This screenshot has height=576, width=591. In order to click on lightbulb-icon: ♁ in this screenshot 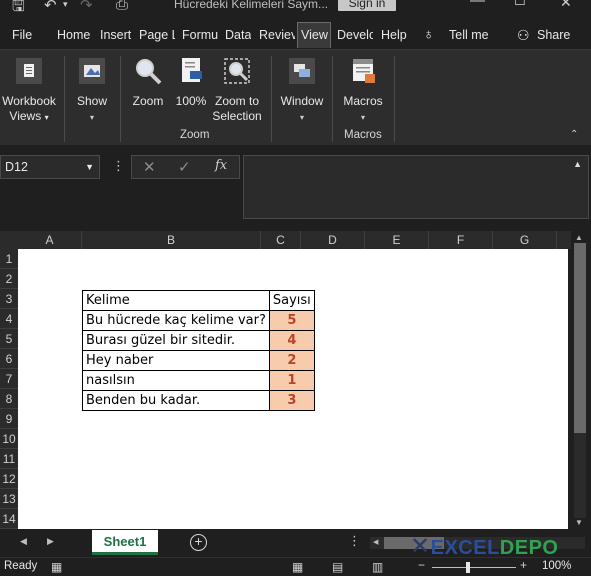, I will do `click(428, 35)`.